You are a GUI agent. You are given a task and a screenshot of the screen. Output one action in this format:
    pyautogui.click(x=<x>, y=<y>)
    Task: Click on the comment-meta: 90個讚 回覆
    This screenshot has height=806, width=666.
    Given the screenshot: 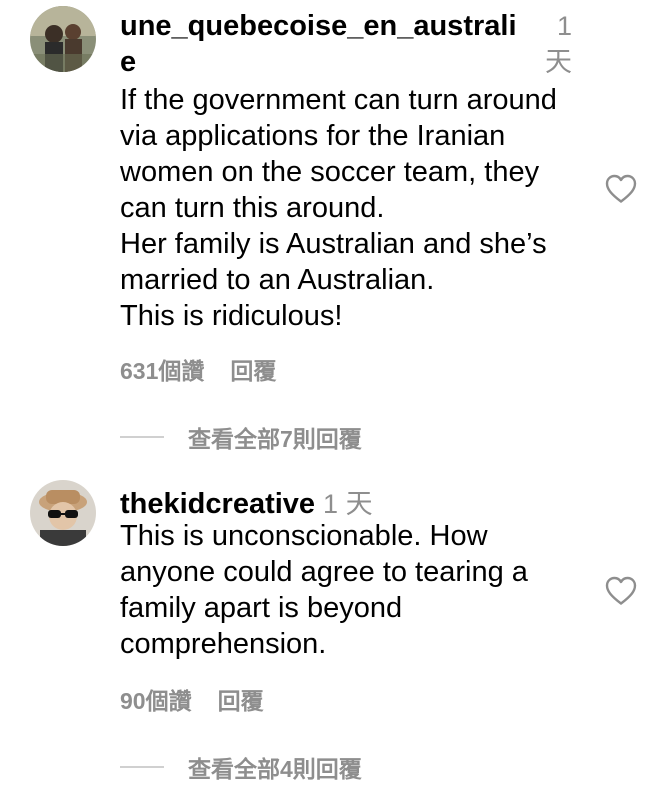 What is the action you would take?
    pyautogui.click(x=192, y=699)
    